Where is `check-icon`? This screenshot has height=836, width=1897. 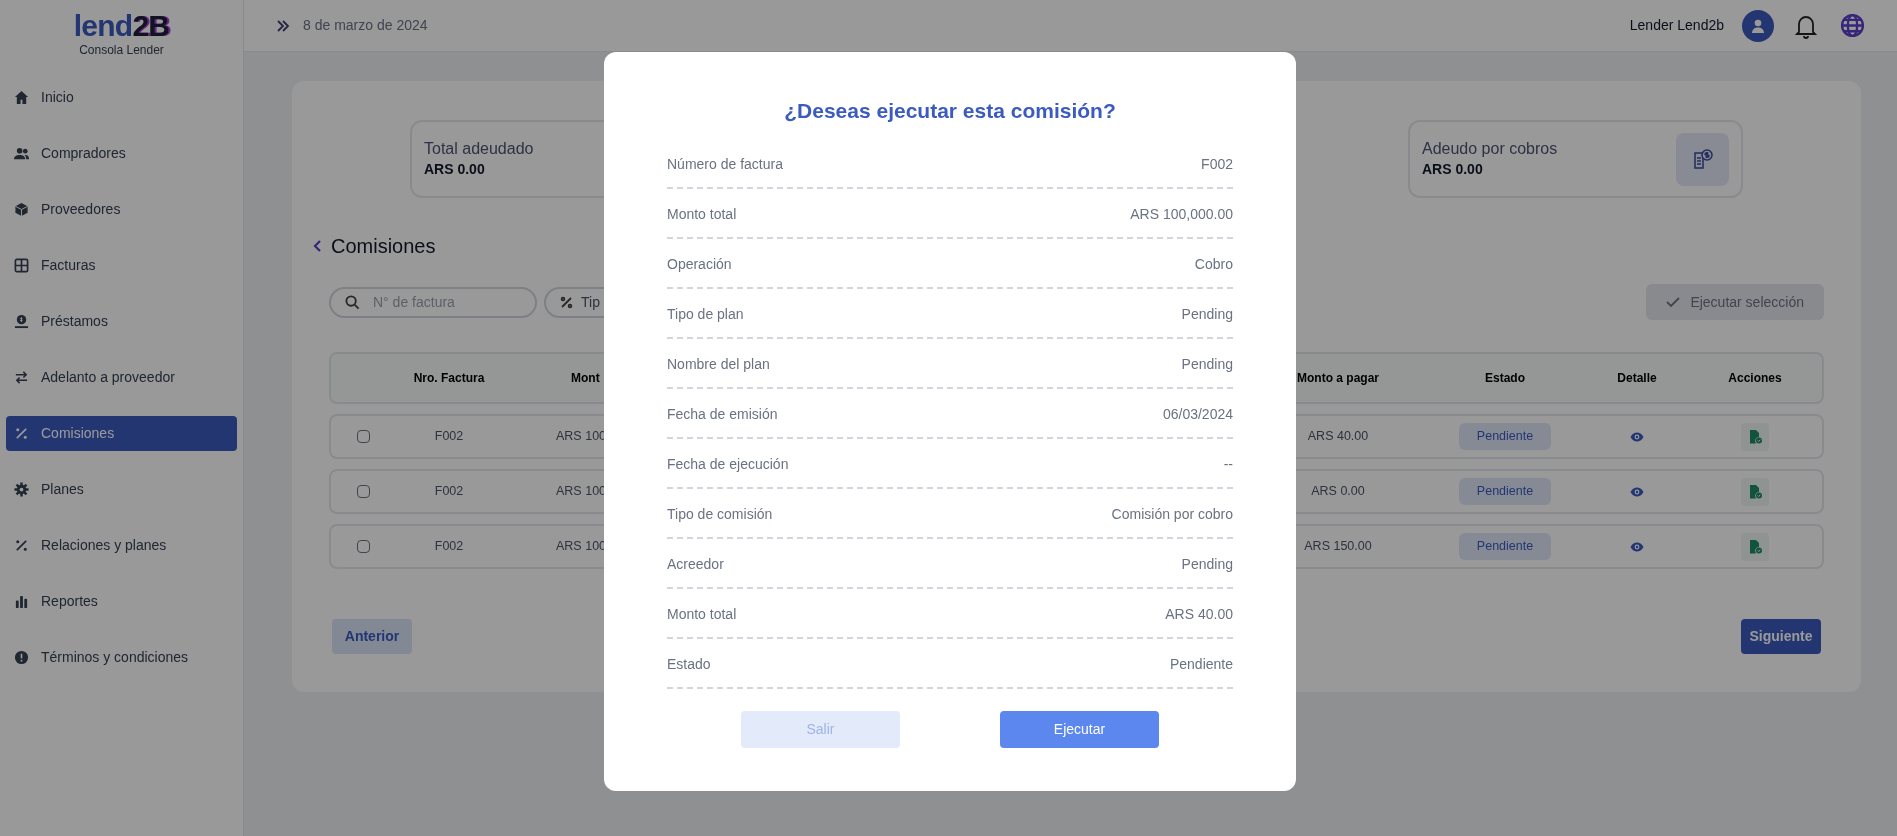
check-icon is located at coordinates (1673, 302).